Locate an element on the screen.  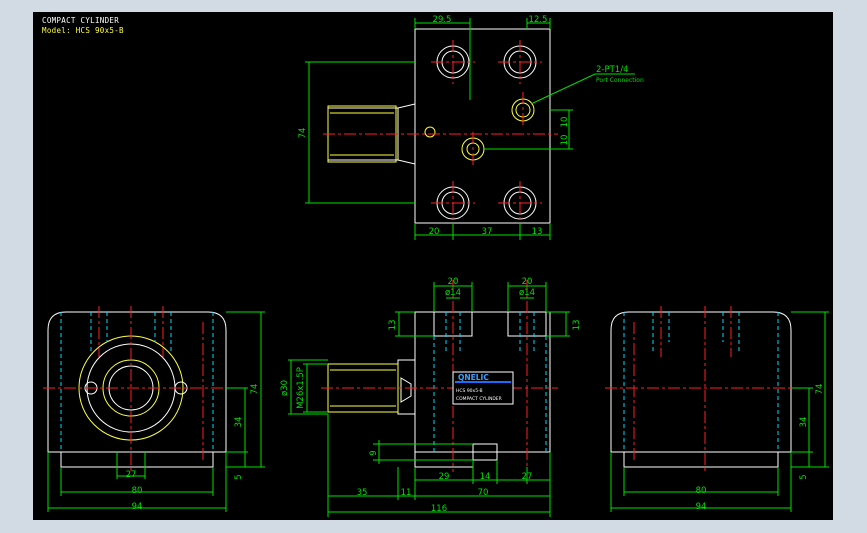
left-view is located at coordinates (154, 409).